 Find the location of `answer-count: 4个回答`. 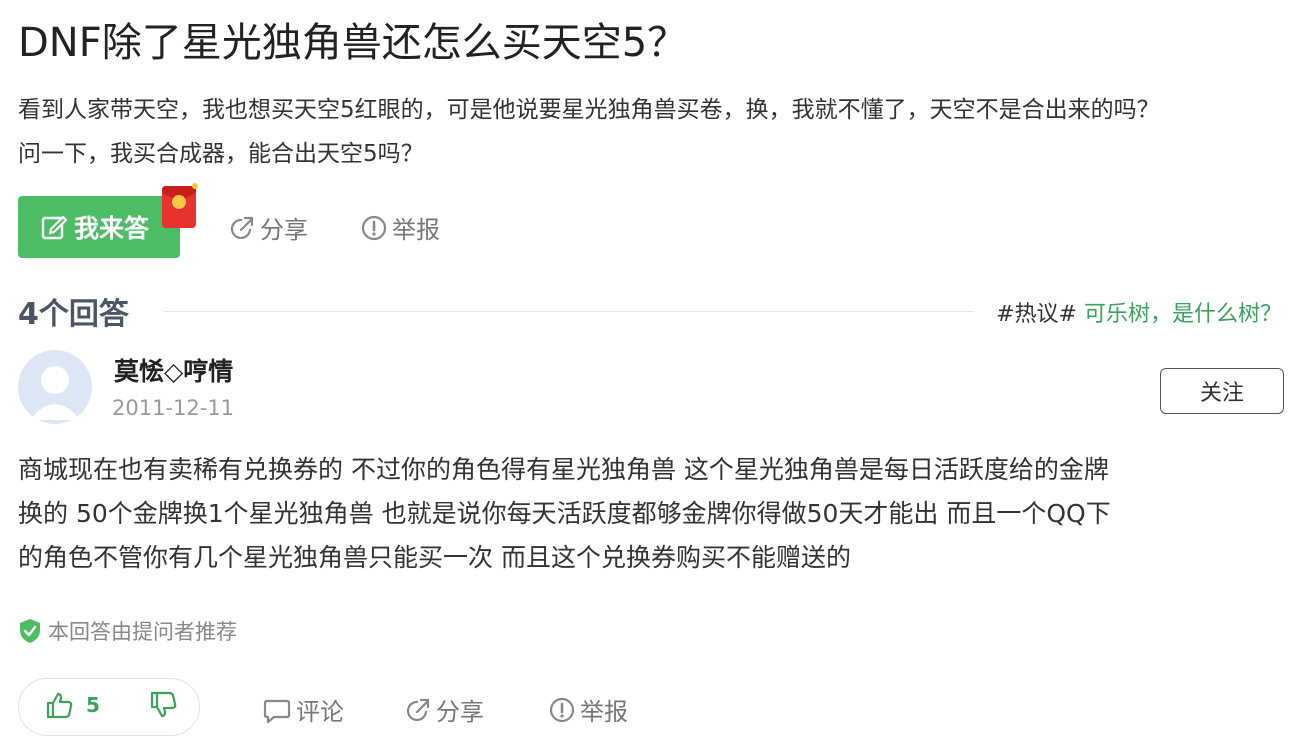

answer-count: 4个回答 is located at coordinates (73, 314).